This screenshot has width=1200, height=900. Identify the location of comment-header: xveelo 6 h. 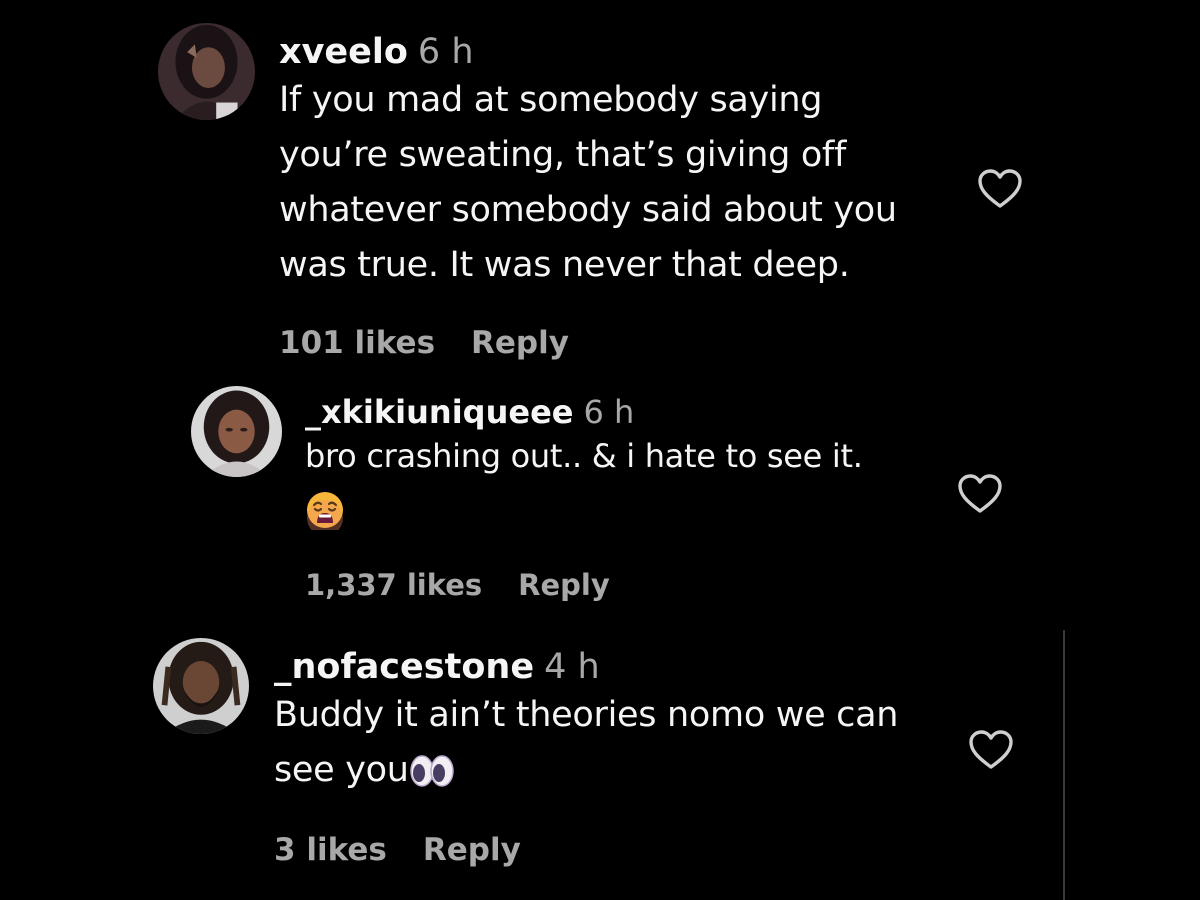
(588, 52).